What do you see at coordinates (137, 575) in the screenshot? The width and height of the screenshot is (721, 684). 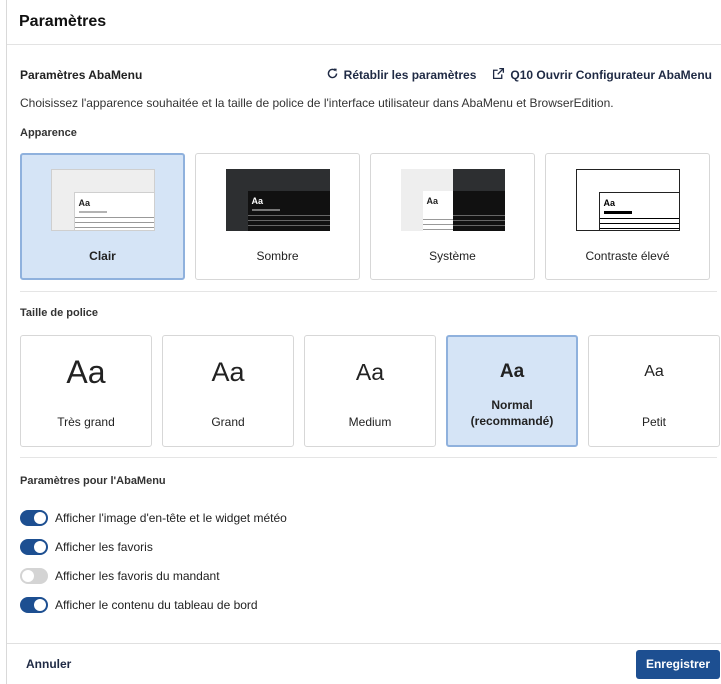 I see `toggle-label: Afficher les favoris du mandant` at bounding box center [137, 575].